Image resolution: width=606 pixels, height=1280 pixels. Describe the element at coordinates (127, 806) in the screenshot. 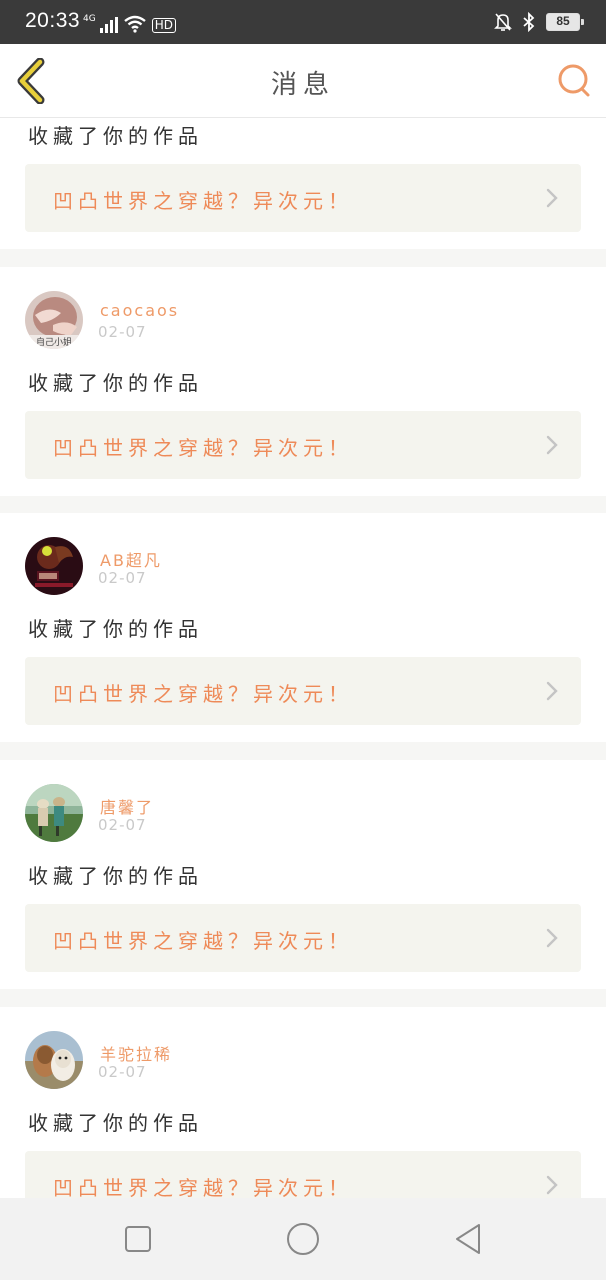

I see `username: 唐馨了` at that location.